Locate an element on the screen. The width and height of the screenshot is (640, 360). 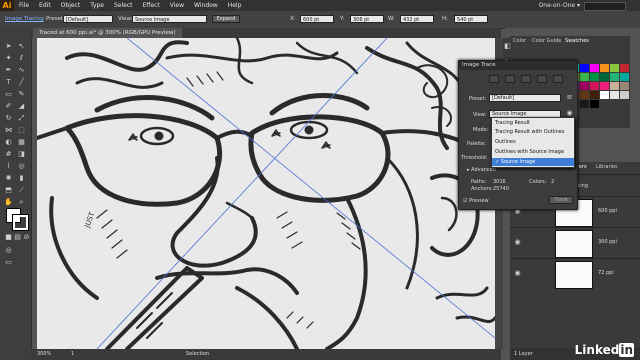
magic-wand-icon: ✦ is located at coordinates (8, 58).